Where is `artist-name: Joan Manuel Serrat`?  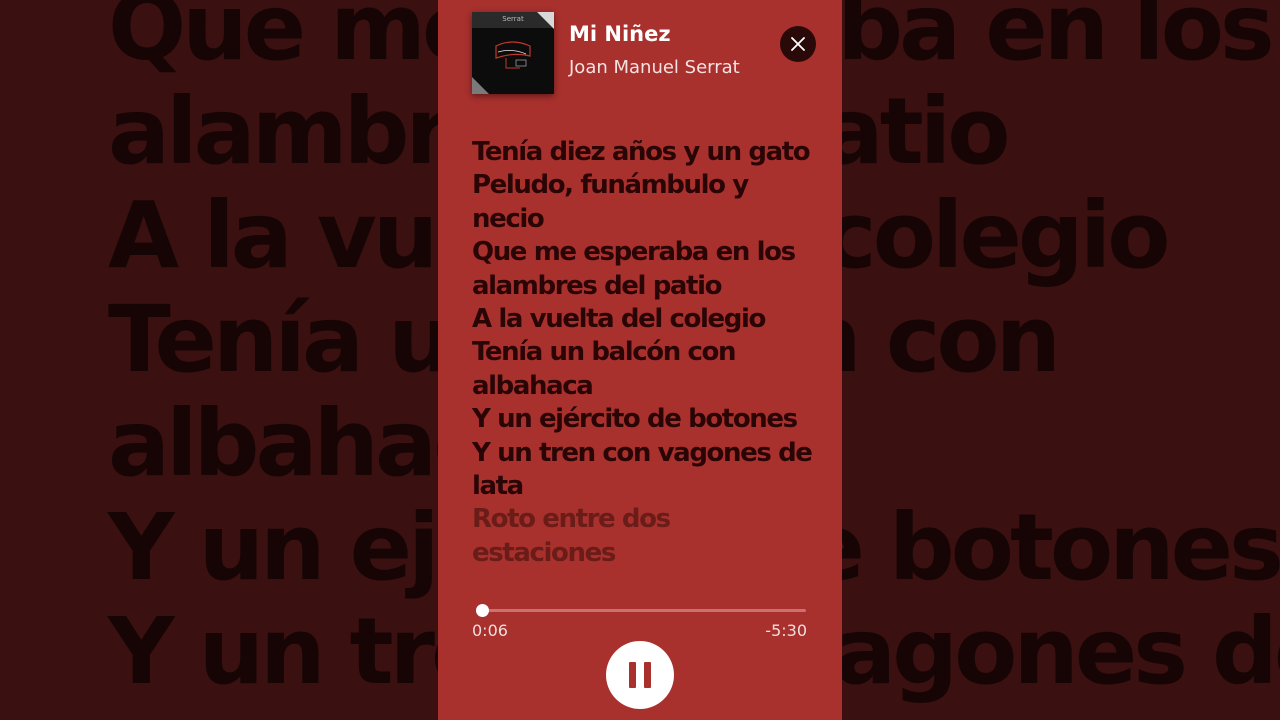
artist-name: Joan Manuel Serrat is located at coordinates (654, 67).